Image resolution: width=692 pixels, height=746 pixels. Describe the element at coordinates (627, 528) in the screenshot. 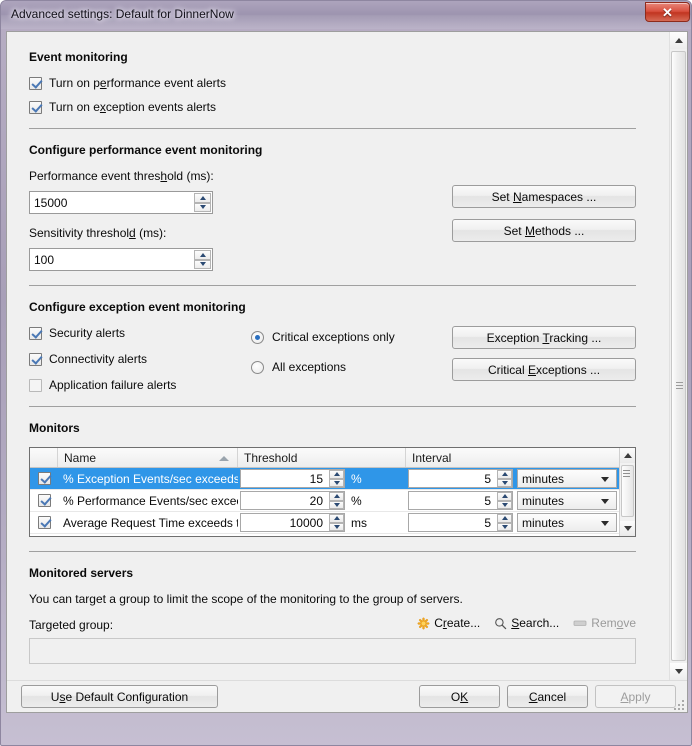

I see `grid-scroll-down-button` at that location.